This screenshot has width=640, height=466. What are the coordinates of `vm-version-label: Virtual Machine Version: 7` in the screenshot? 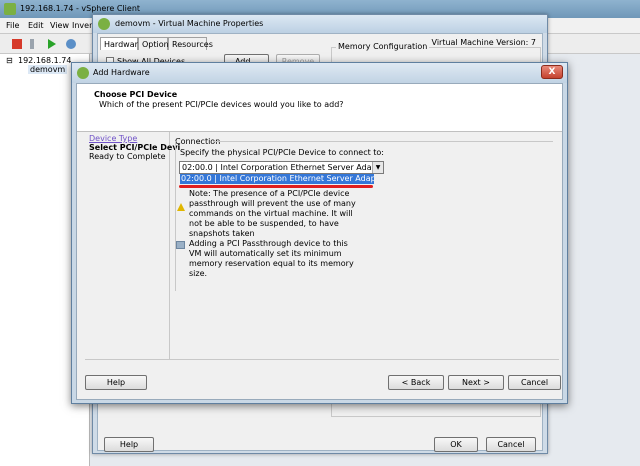 It's located at (483, 42).